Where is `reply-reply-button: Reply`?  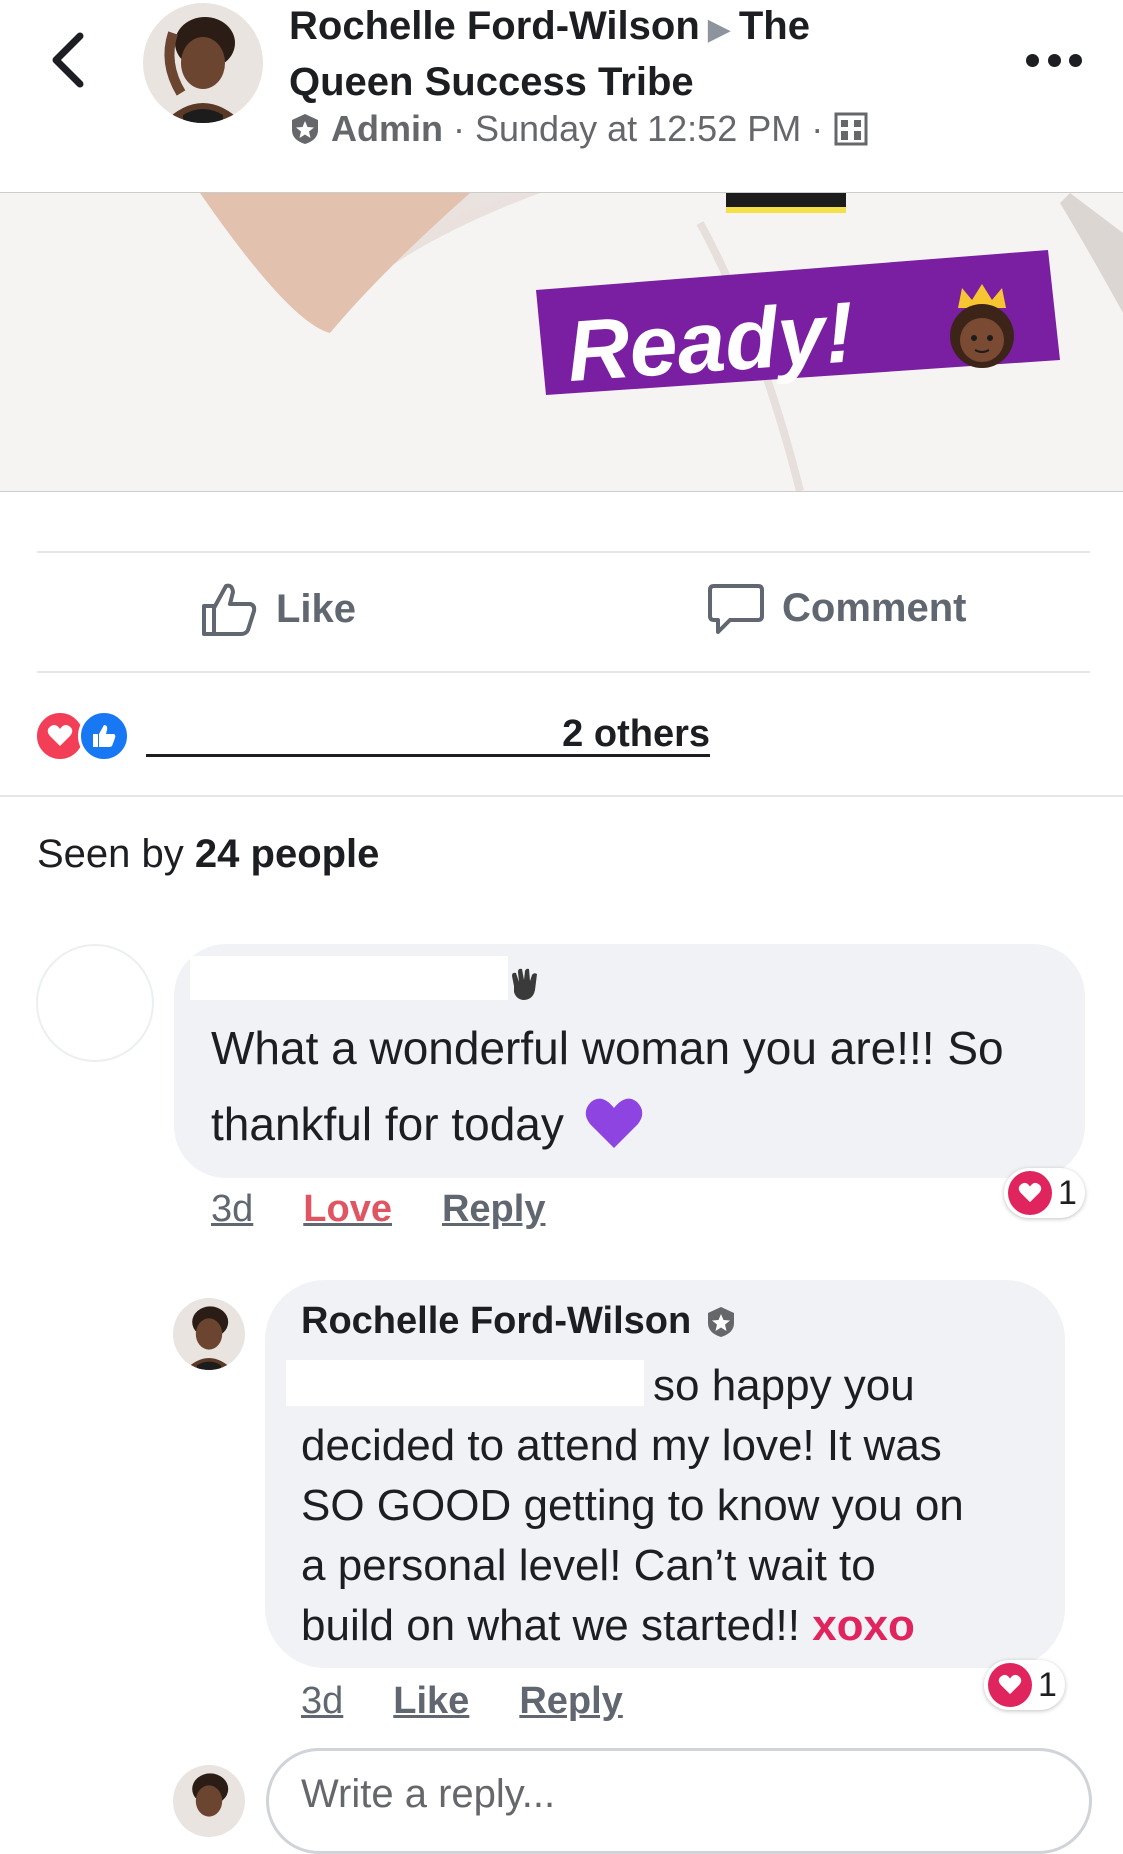
reply-reply-button: Reply is located at coordinates (570, 1701).